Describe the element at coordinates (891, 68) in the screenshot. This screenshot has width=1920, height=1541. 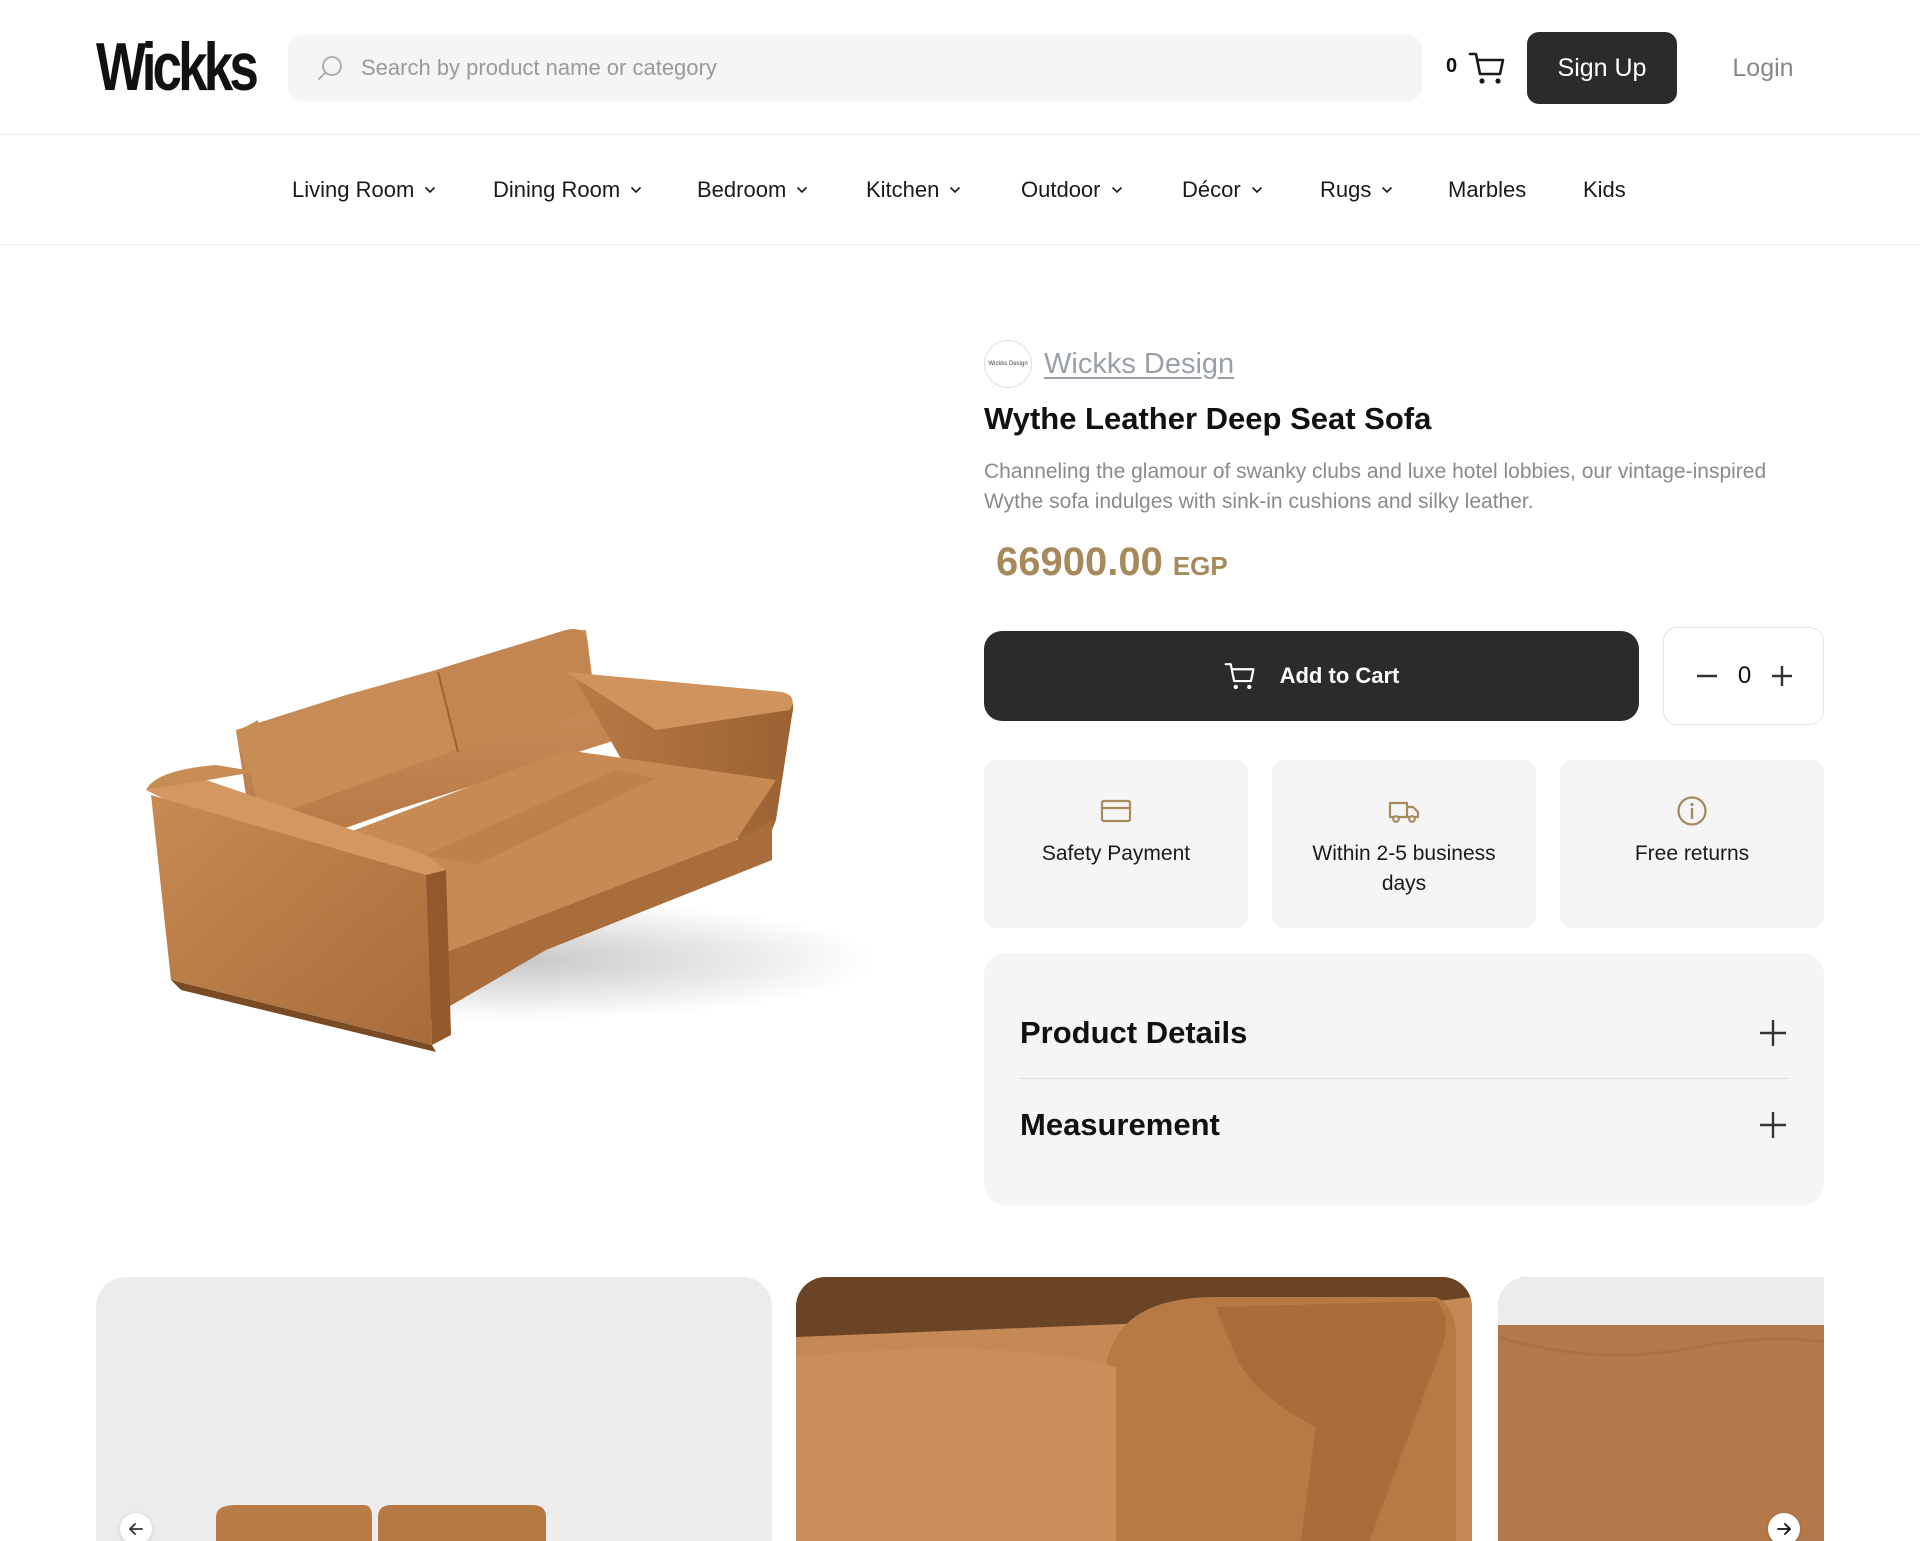
I see `search-input` at that location.